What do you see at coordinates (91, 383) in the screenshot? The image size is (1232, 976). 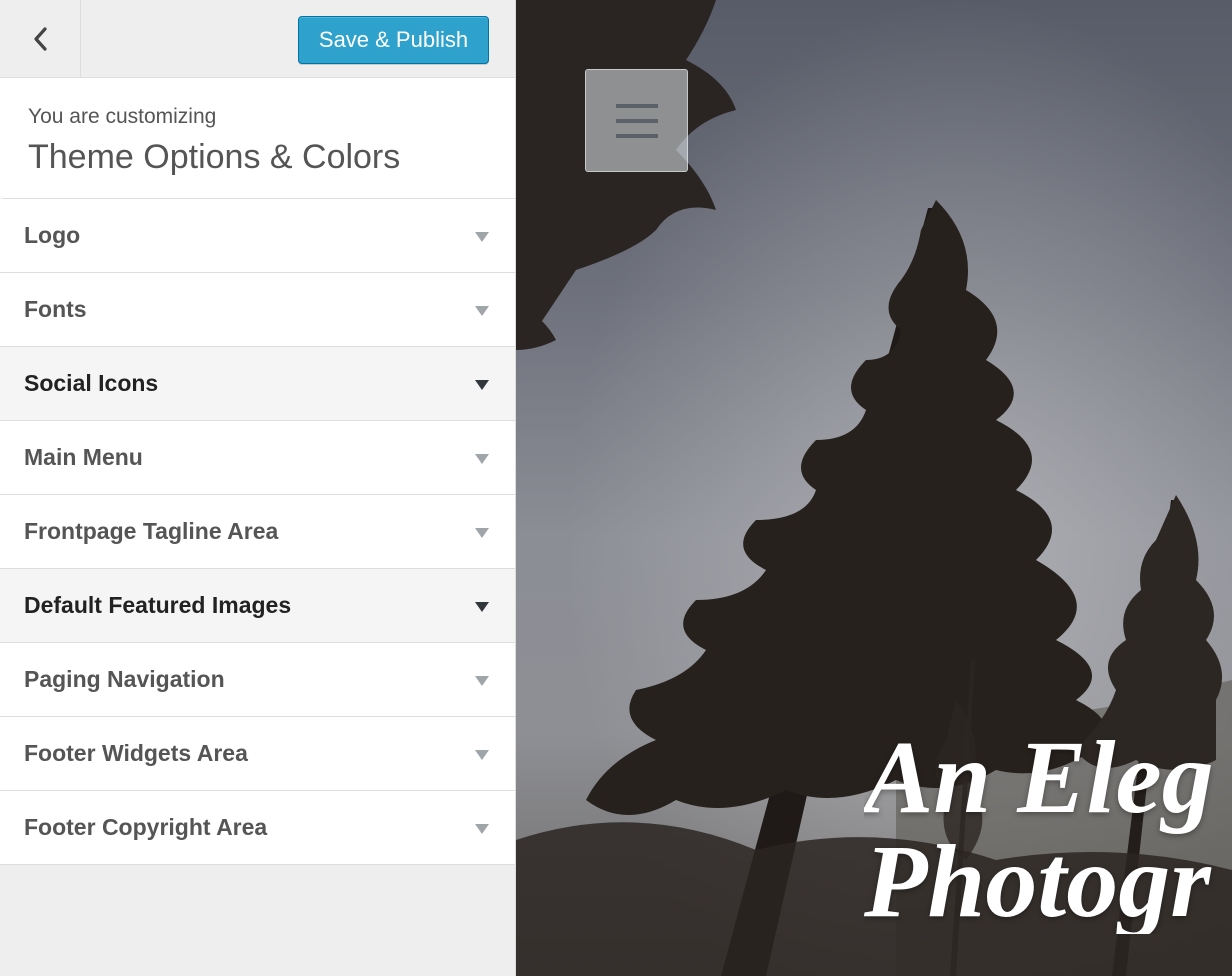 I see `section-label: Social Icons` at bounding box center [91, 383].